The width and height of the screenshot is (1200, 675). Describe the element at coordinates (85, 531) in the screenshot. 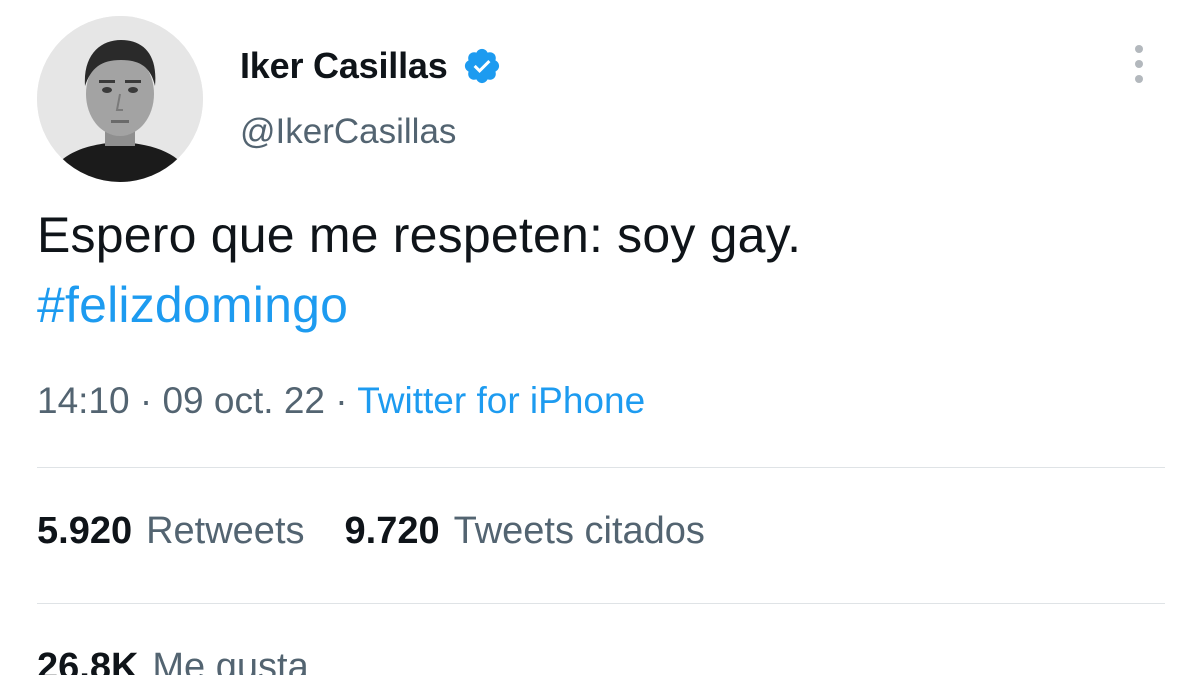

I see `retweets-count: 5.920` at that location.